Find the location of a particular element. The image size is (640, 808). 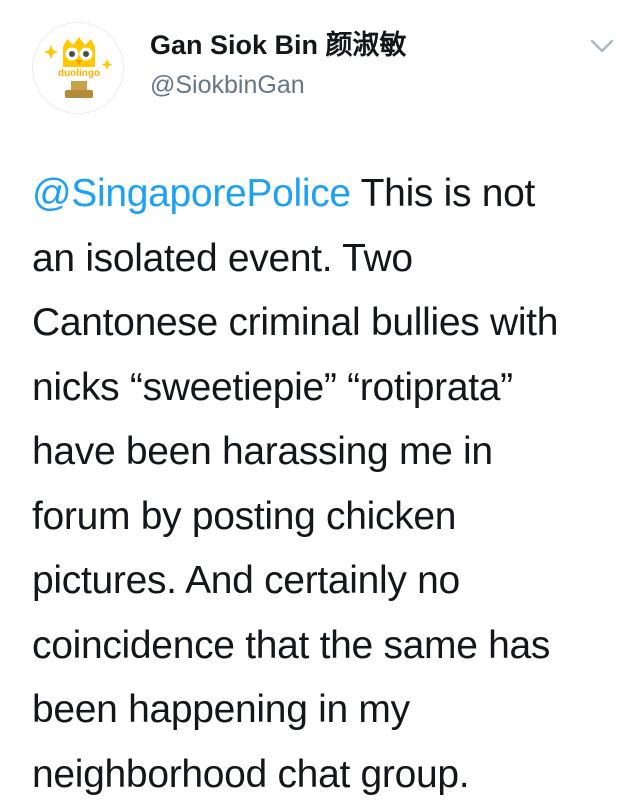

tweet-header: duolingo Gan Siok Bin 颜淑敏 @SiokbinGan is located at coordinates (327, 72).